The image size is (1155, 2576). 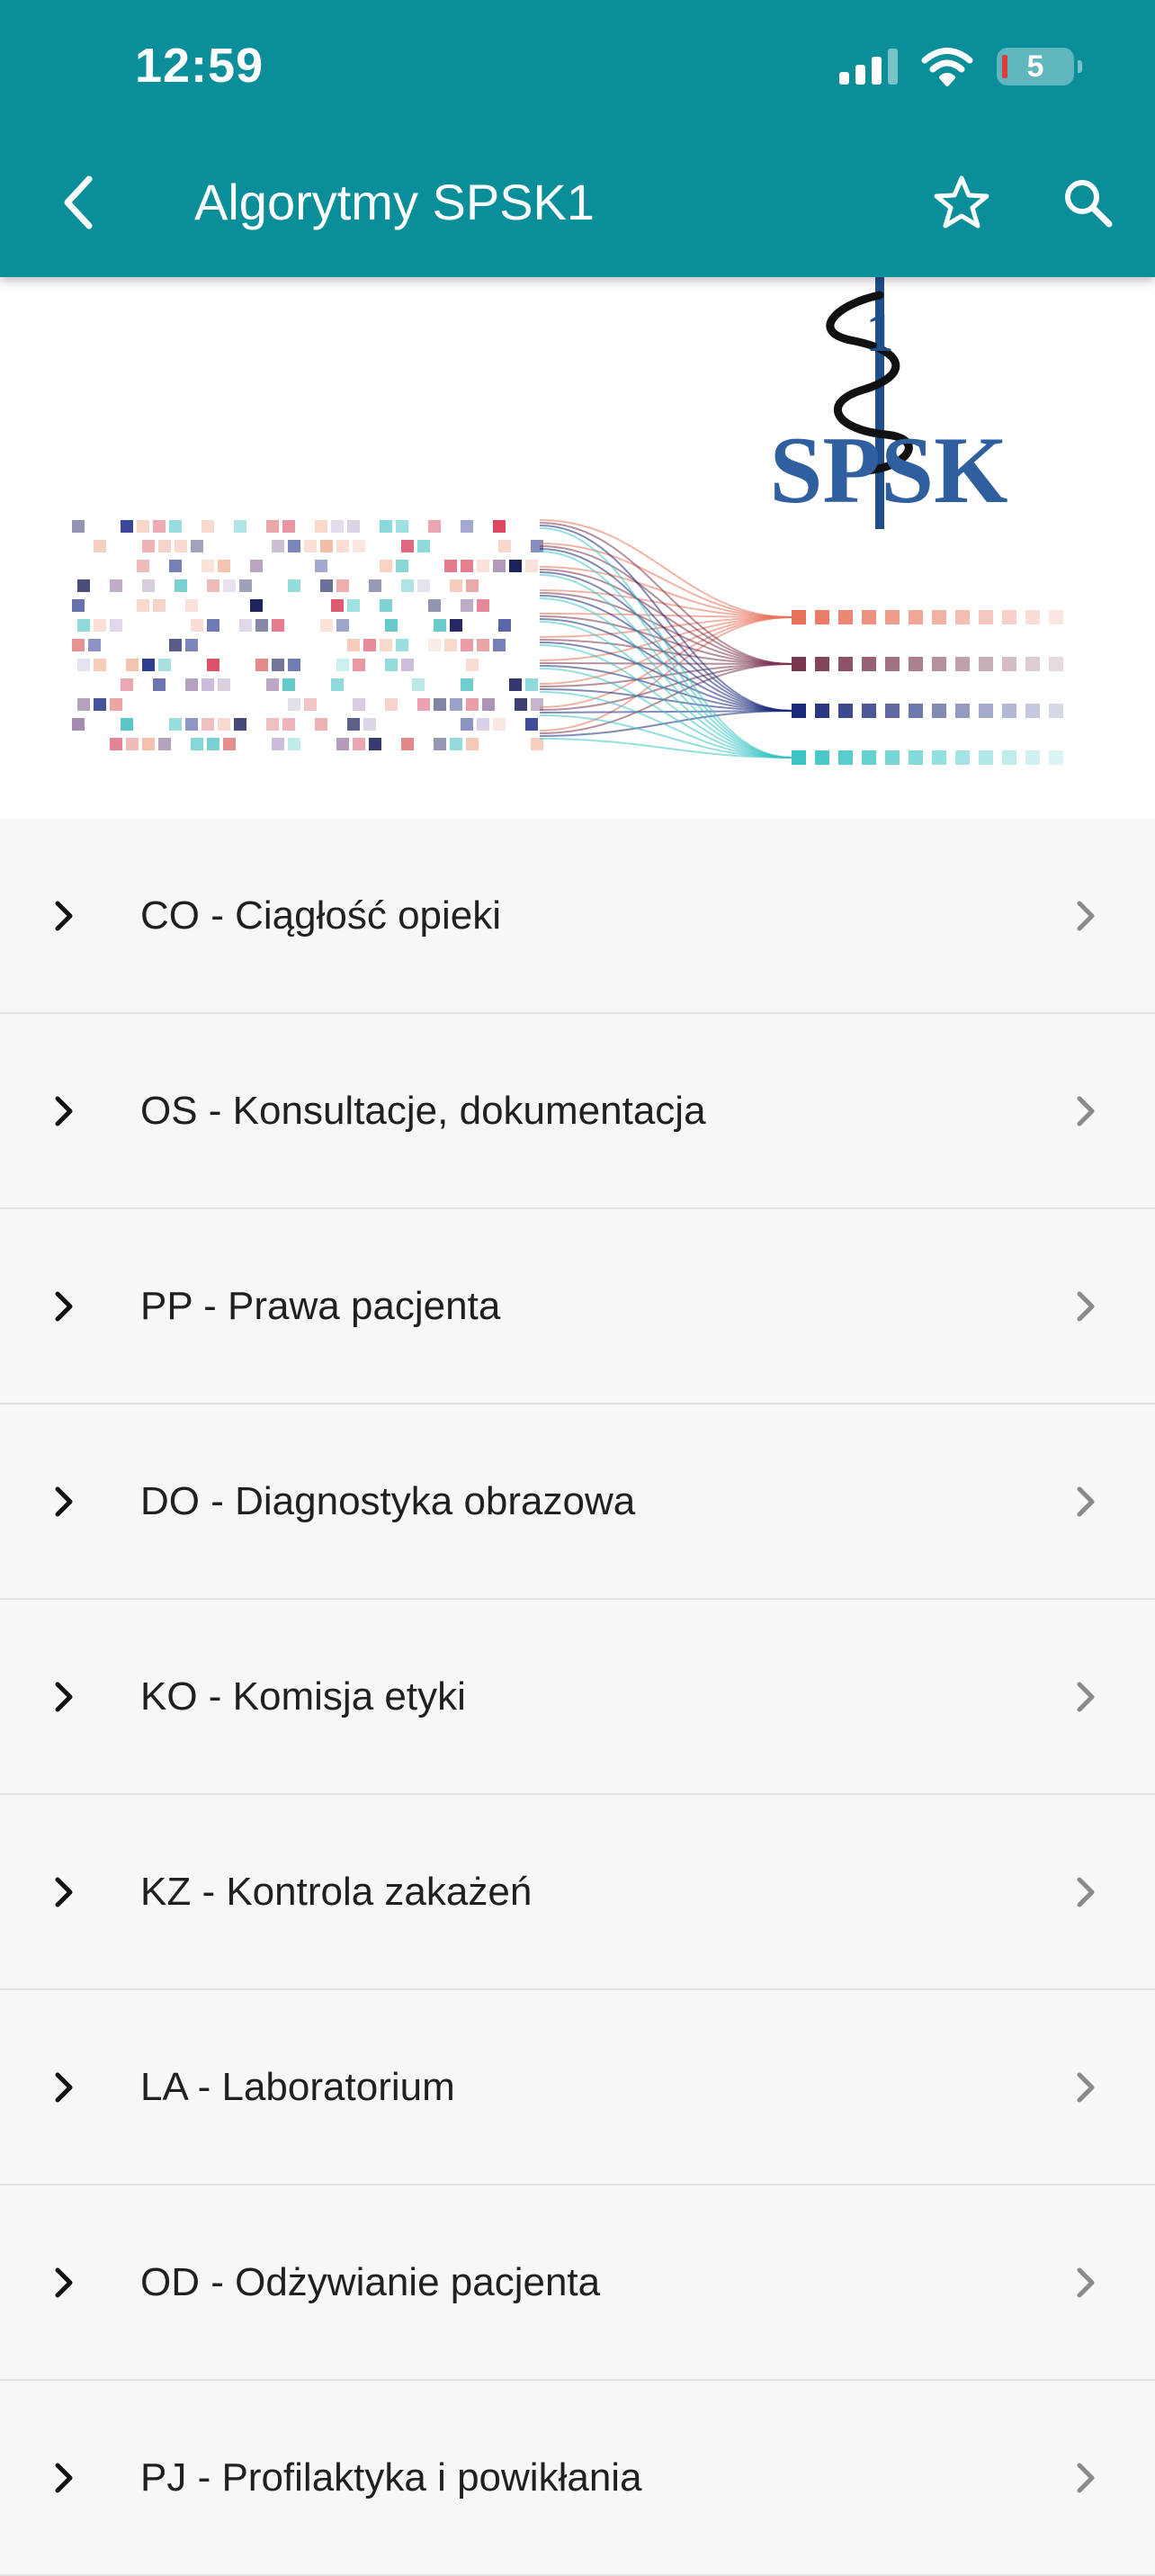 I want to click on data-pixel-field, so click(x=307, y=635).